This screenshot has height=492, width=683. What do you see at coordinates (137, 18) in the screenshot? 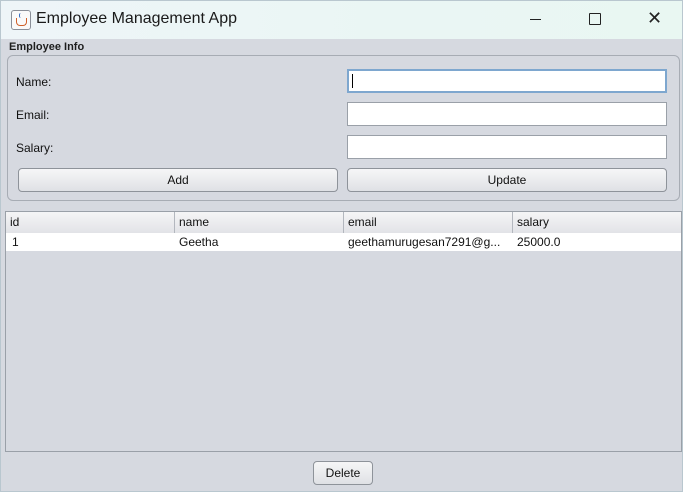
I see `window-title: Employee Management App` at bounding box center [137, 18].